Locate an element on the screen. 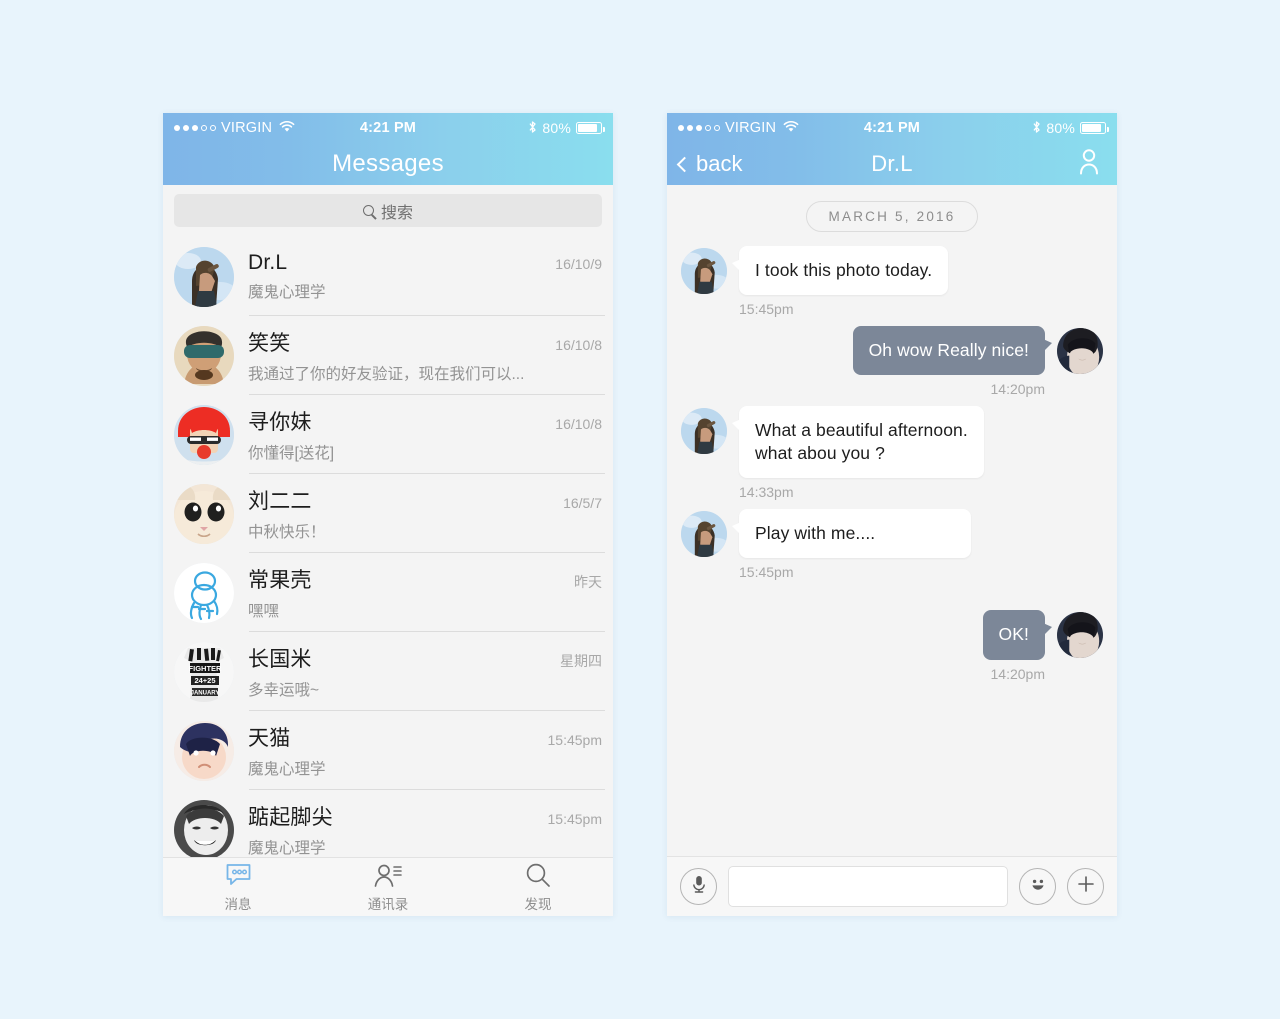 This screenshot has height=1019, width=1280. search-input: 搜索 is located at coordinates (388, 210).